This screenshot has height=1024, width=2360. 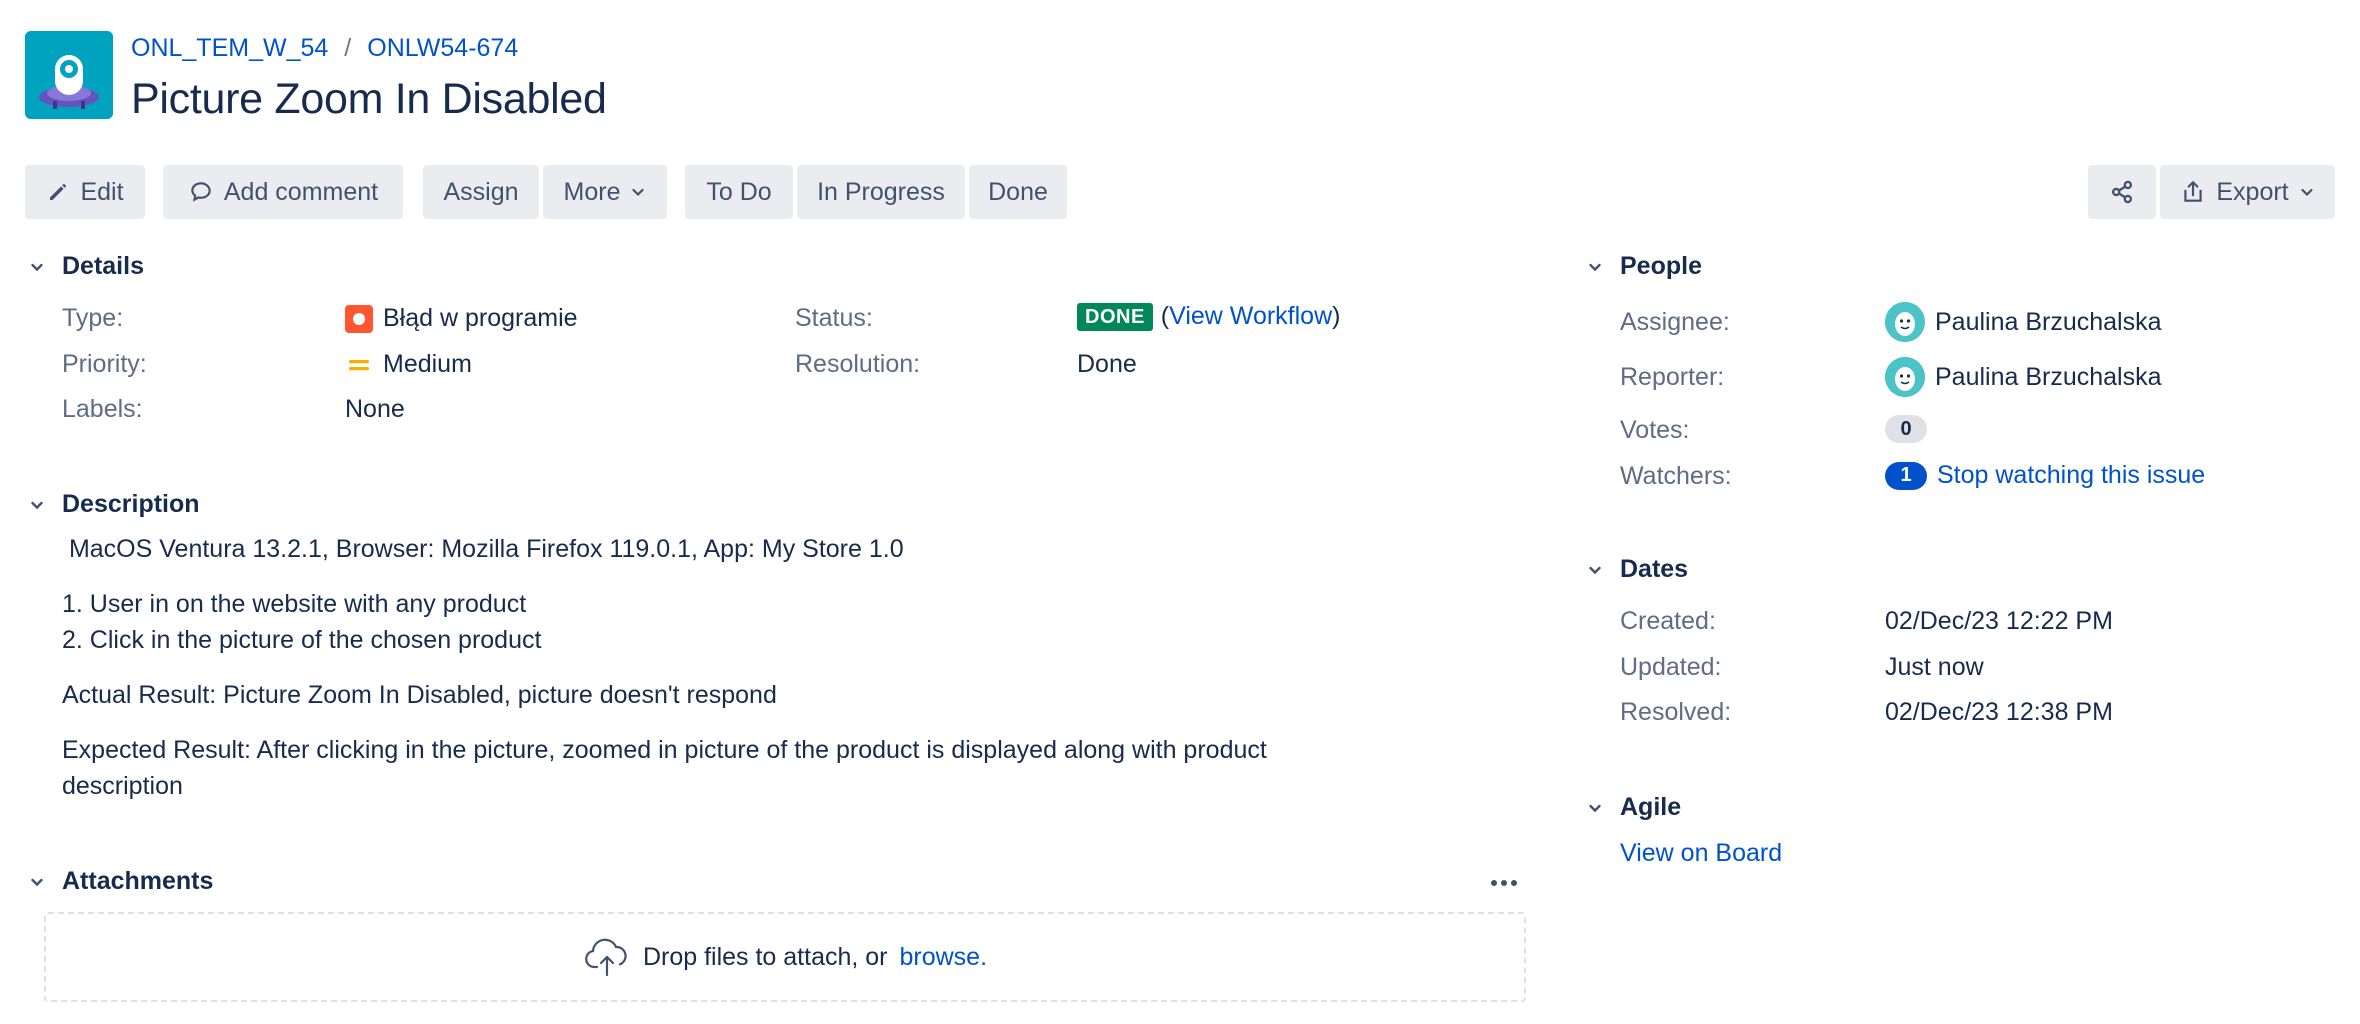 What do you see at coordinates (102, 409) in the screenshot?
I see `labels-label: Labels:` at bounding box center [102, 409].